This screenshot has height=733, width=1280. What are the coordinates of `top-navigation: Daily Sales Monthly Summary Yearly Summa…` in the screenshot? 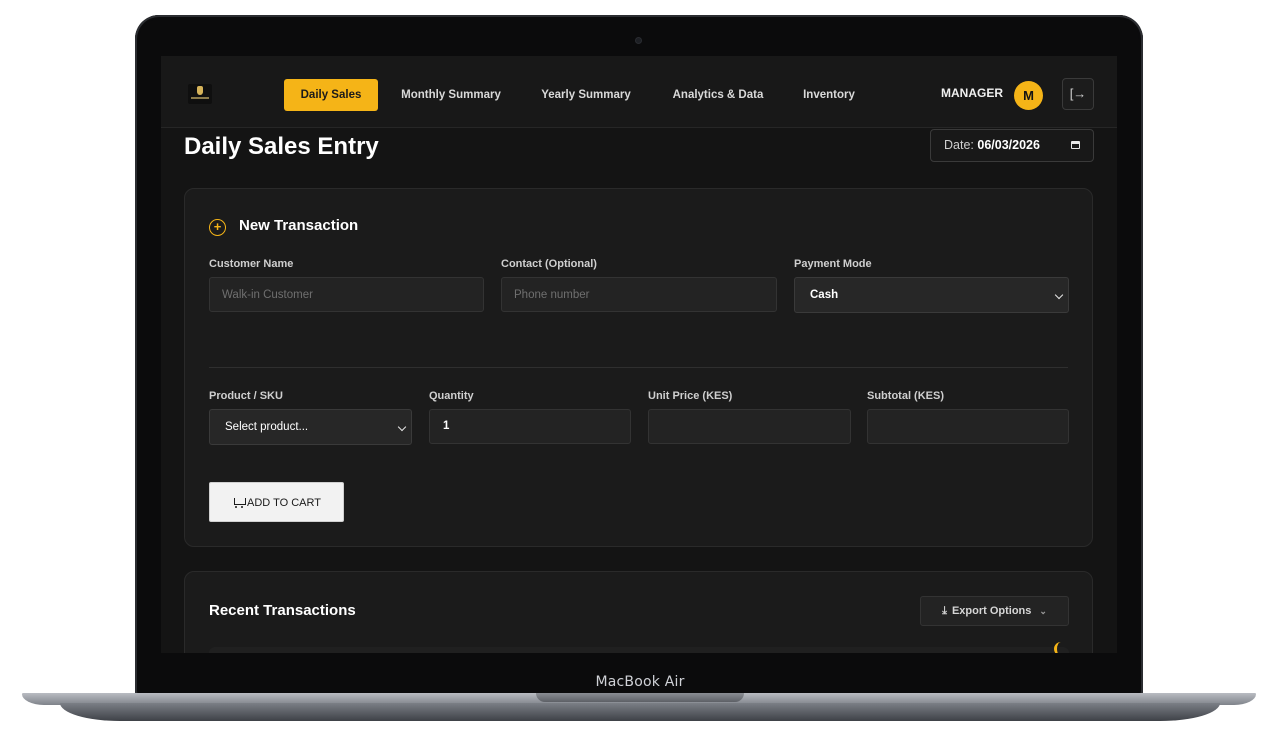 It's located at (639, 92).